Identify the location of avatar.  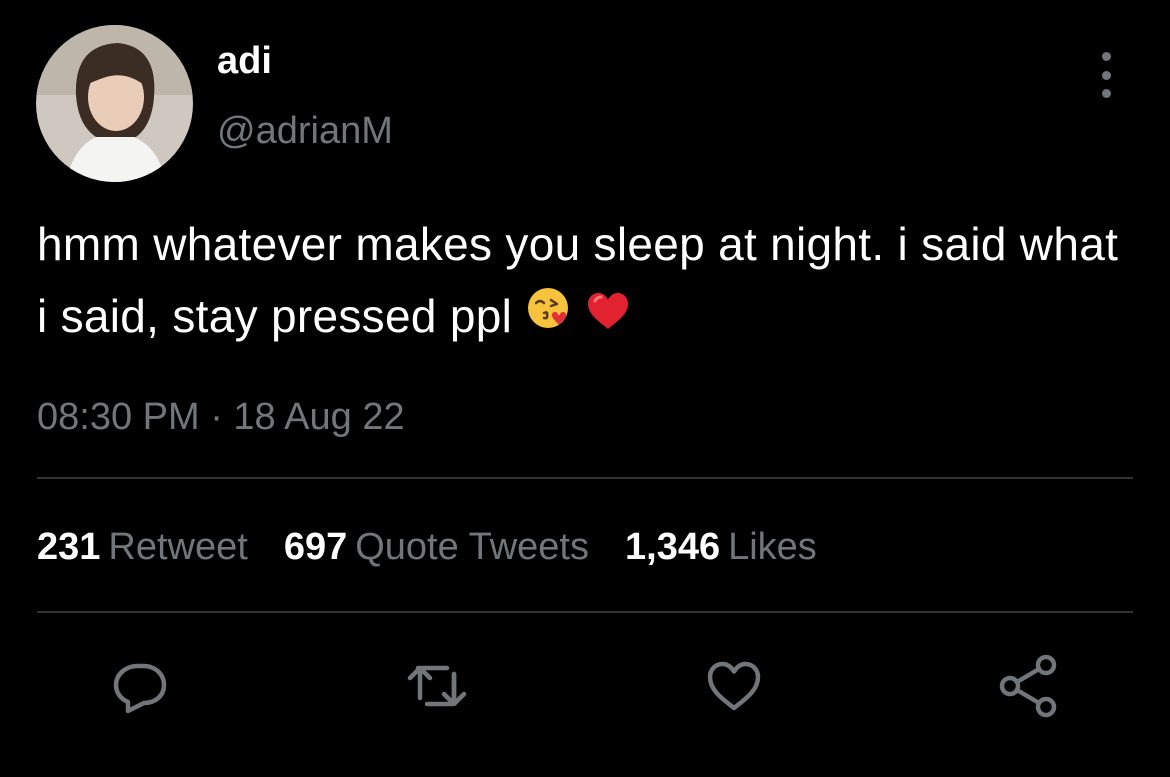
(114, 103).